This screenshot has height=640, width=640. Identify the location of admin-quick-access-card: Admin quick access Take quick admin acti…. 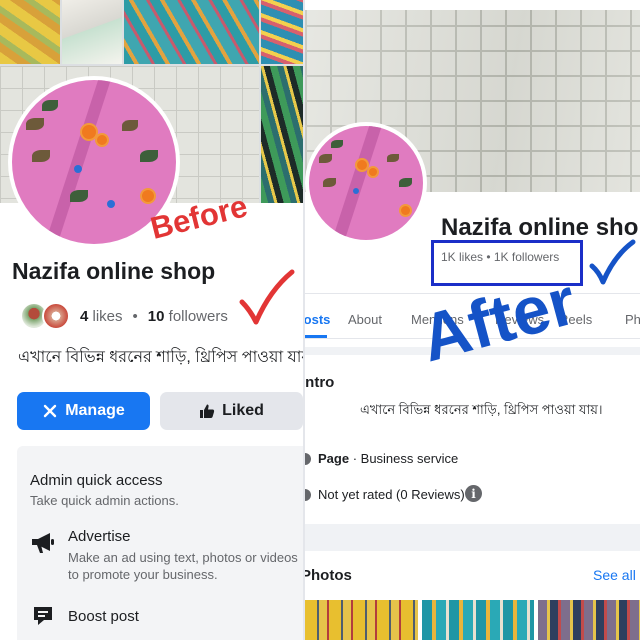
(160, 543).